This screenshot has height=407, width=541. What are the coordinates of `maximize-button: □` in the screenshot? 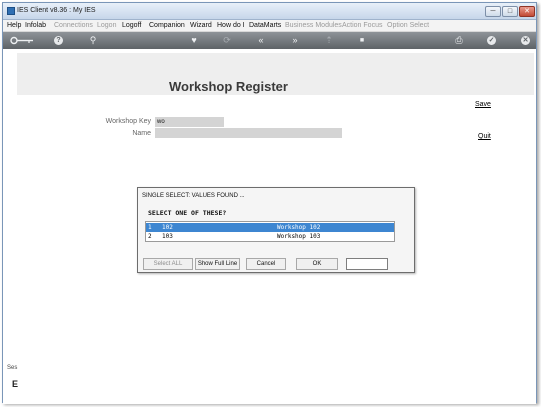 It's located at (510, 11).